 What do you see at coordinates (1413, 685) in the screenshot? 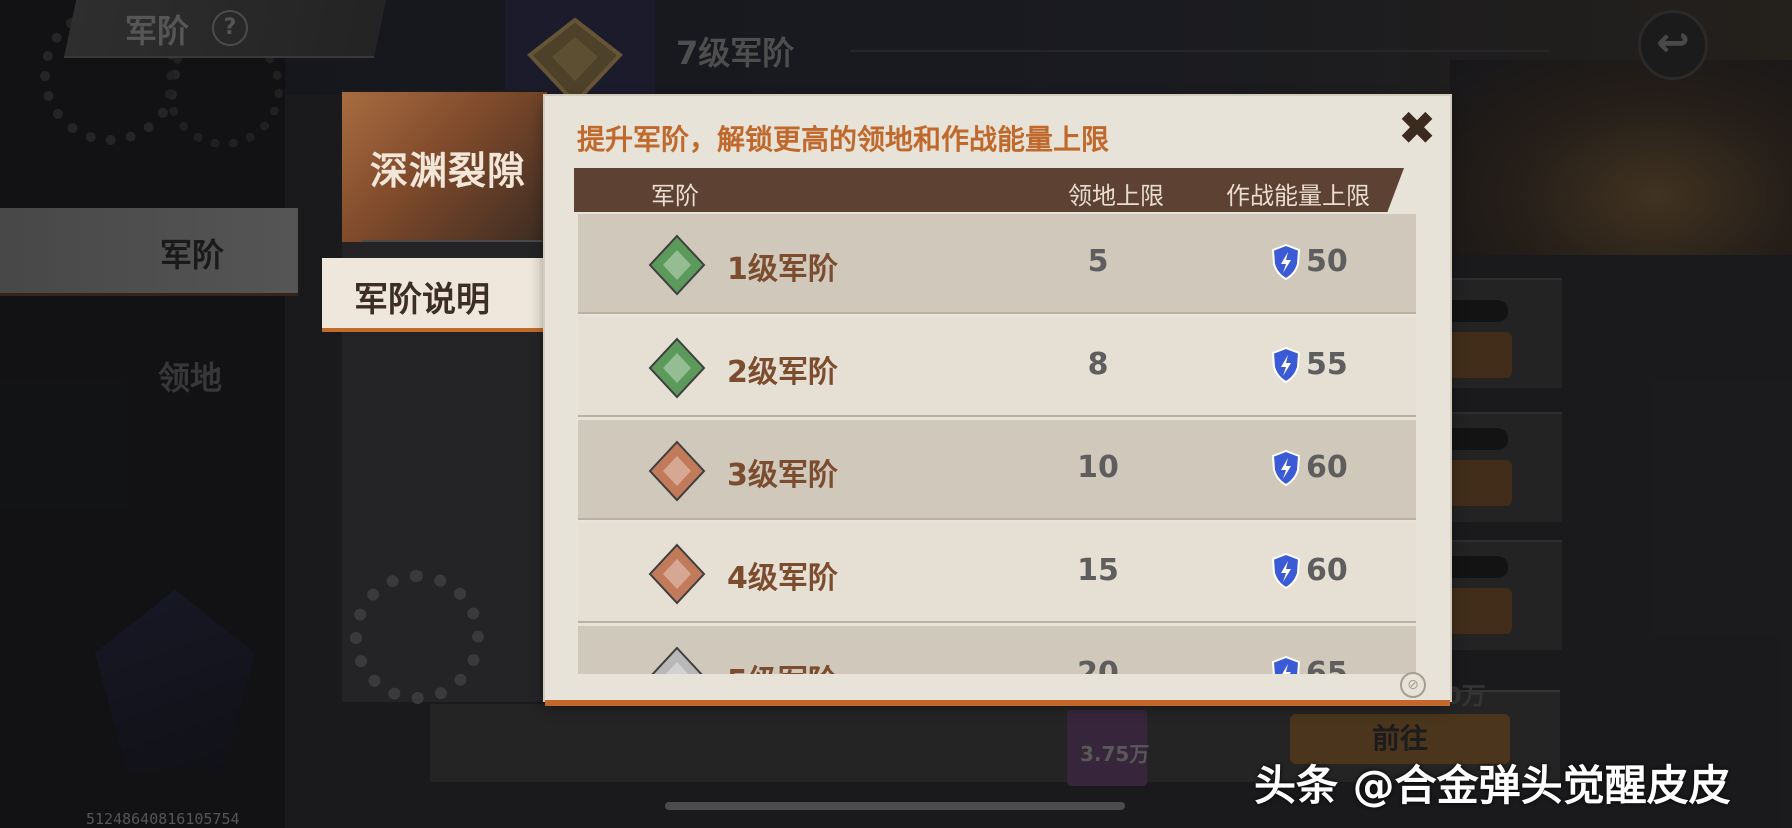
I see `scroll-indicator-icon: ⊘` at bounding box center [1413, 685].